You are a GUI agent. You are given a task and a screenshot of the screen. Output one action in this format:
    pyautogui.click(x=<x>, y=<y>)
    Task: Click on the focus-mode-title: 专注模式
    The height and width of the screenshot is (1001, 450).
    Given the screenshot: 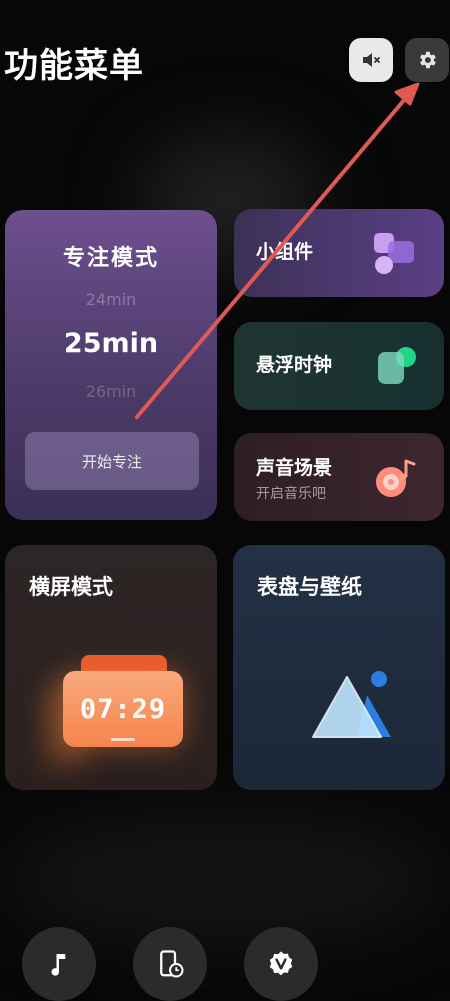 What is the action you would take?
    pyautogui.click(x=110, y=258)
    